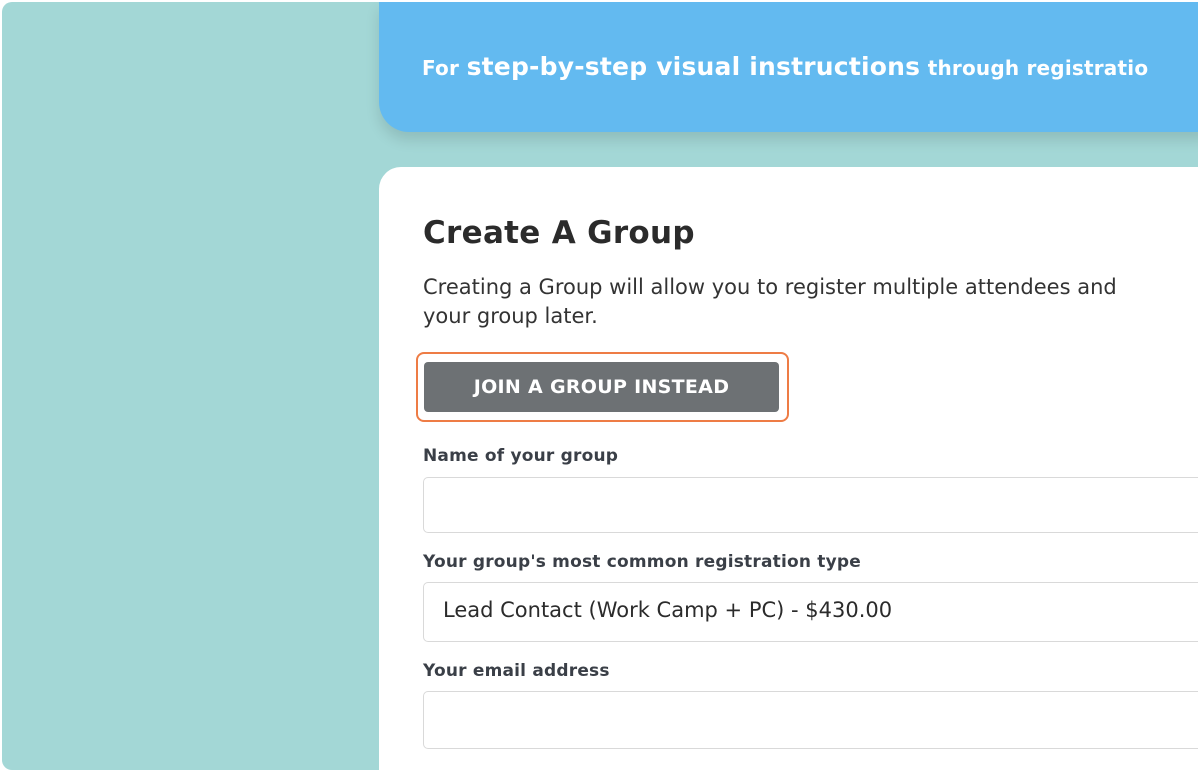 The height and width of the screenshot is (772, 1200). I want to click on registration-type-value: Lead Contact (Work Camp + PC) - $430.00, so click(668, 610).